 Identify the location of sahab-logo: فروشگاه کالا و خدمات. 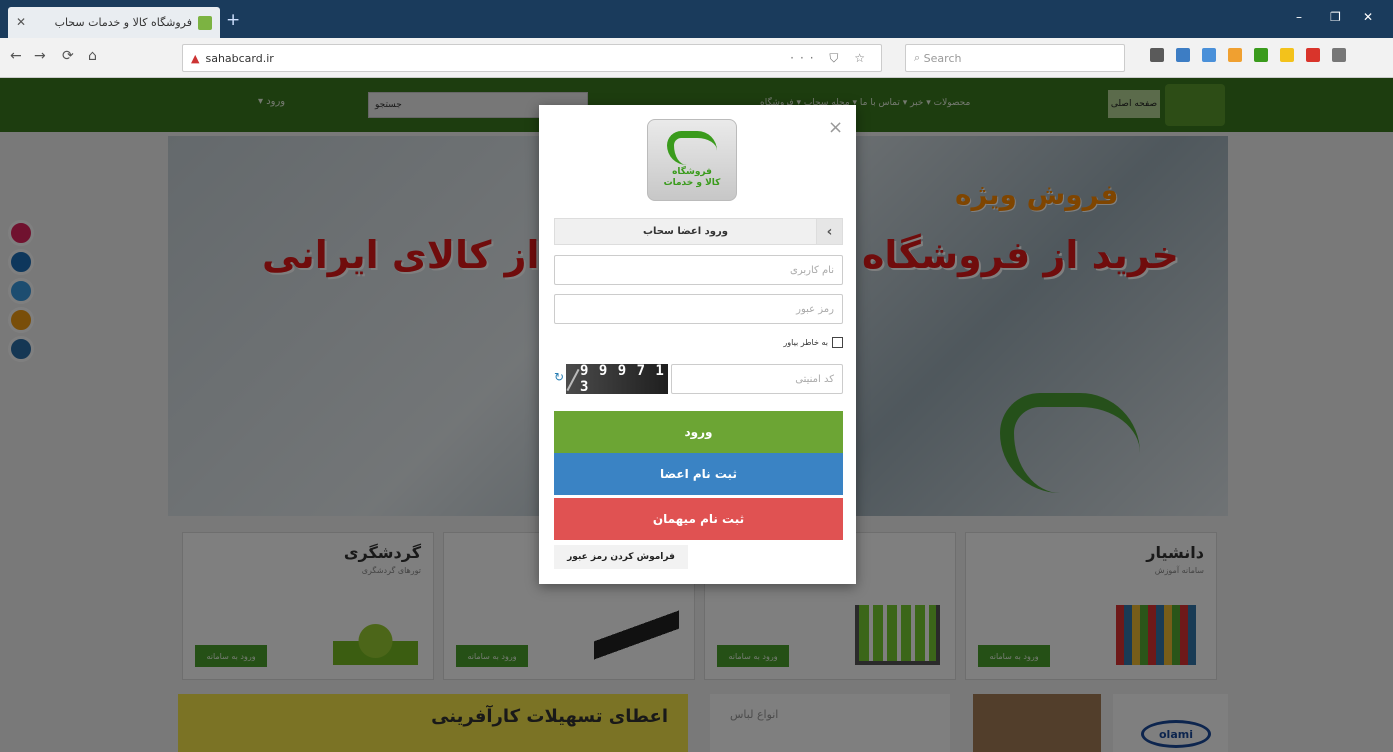
(692, 160).